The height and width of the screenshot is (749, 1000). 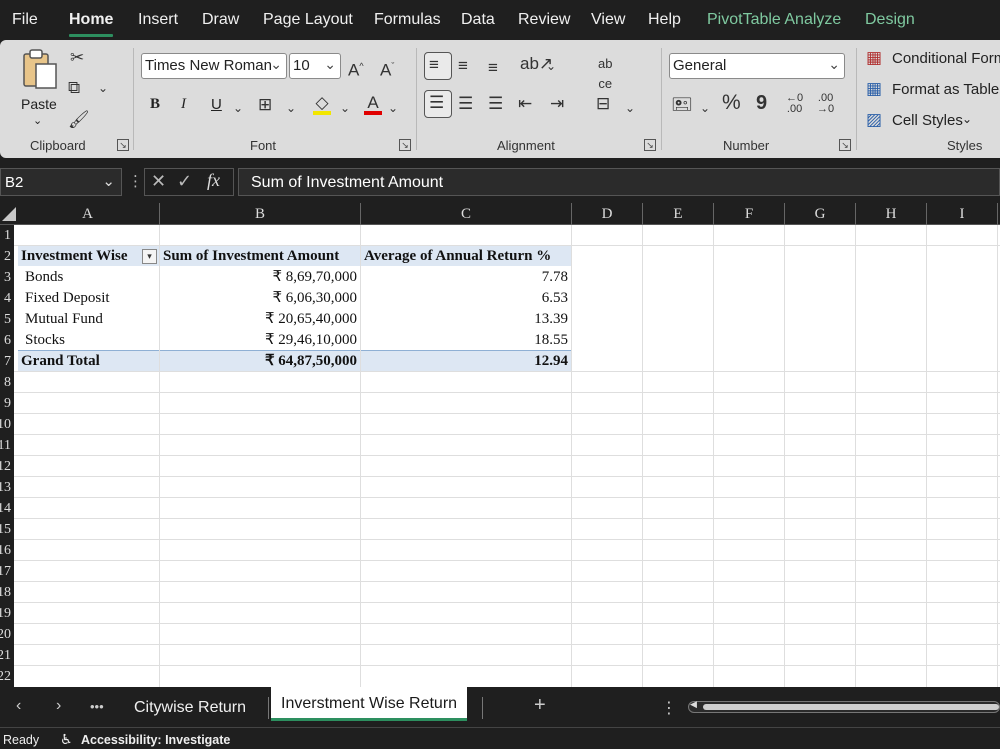 What do you see at coordinates (61, 182) in the screenshot?
I see `name-box: B2 ⌄` at bounding box center [61, 182].